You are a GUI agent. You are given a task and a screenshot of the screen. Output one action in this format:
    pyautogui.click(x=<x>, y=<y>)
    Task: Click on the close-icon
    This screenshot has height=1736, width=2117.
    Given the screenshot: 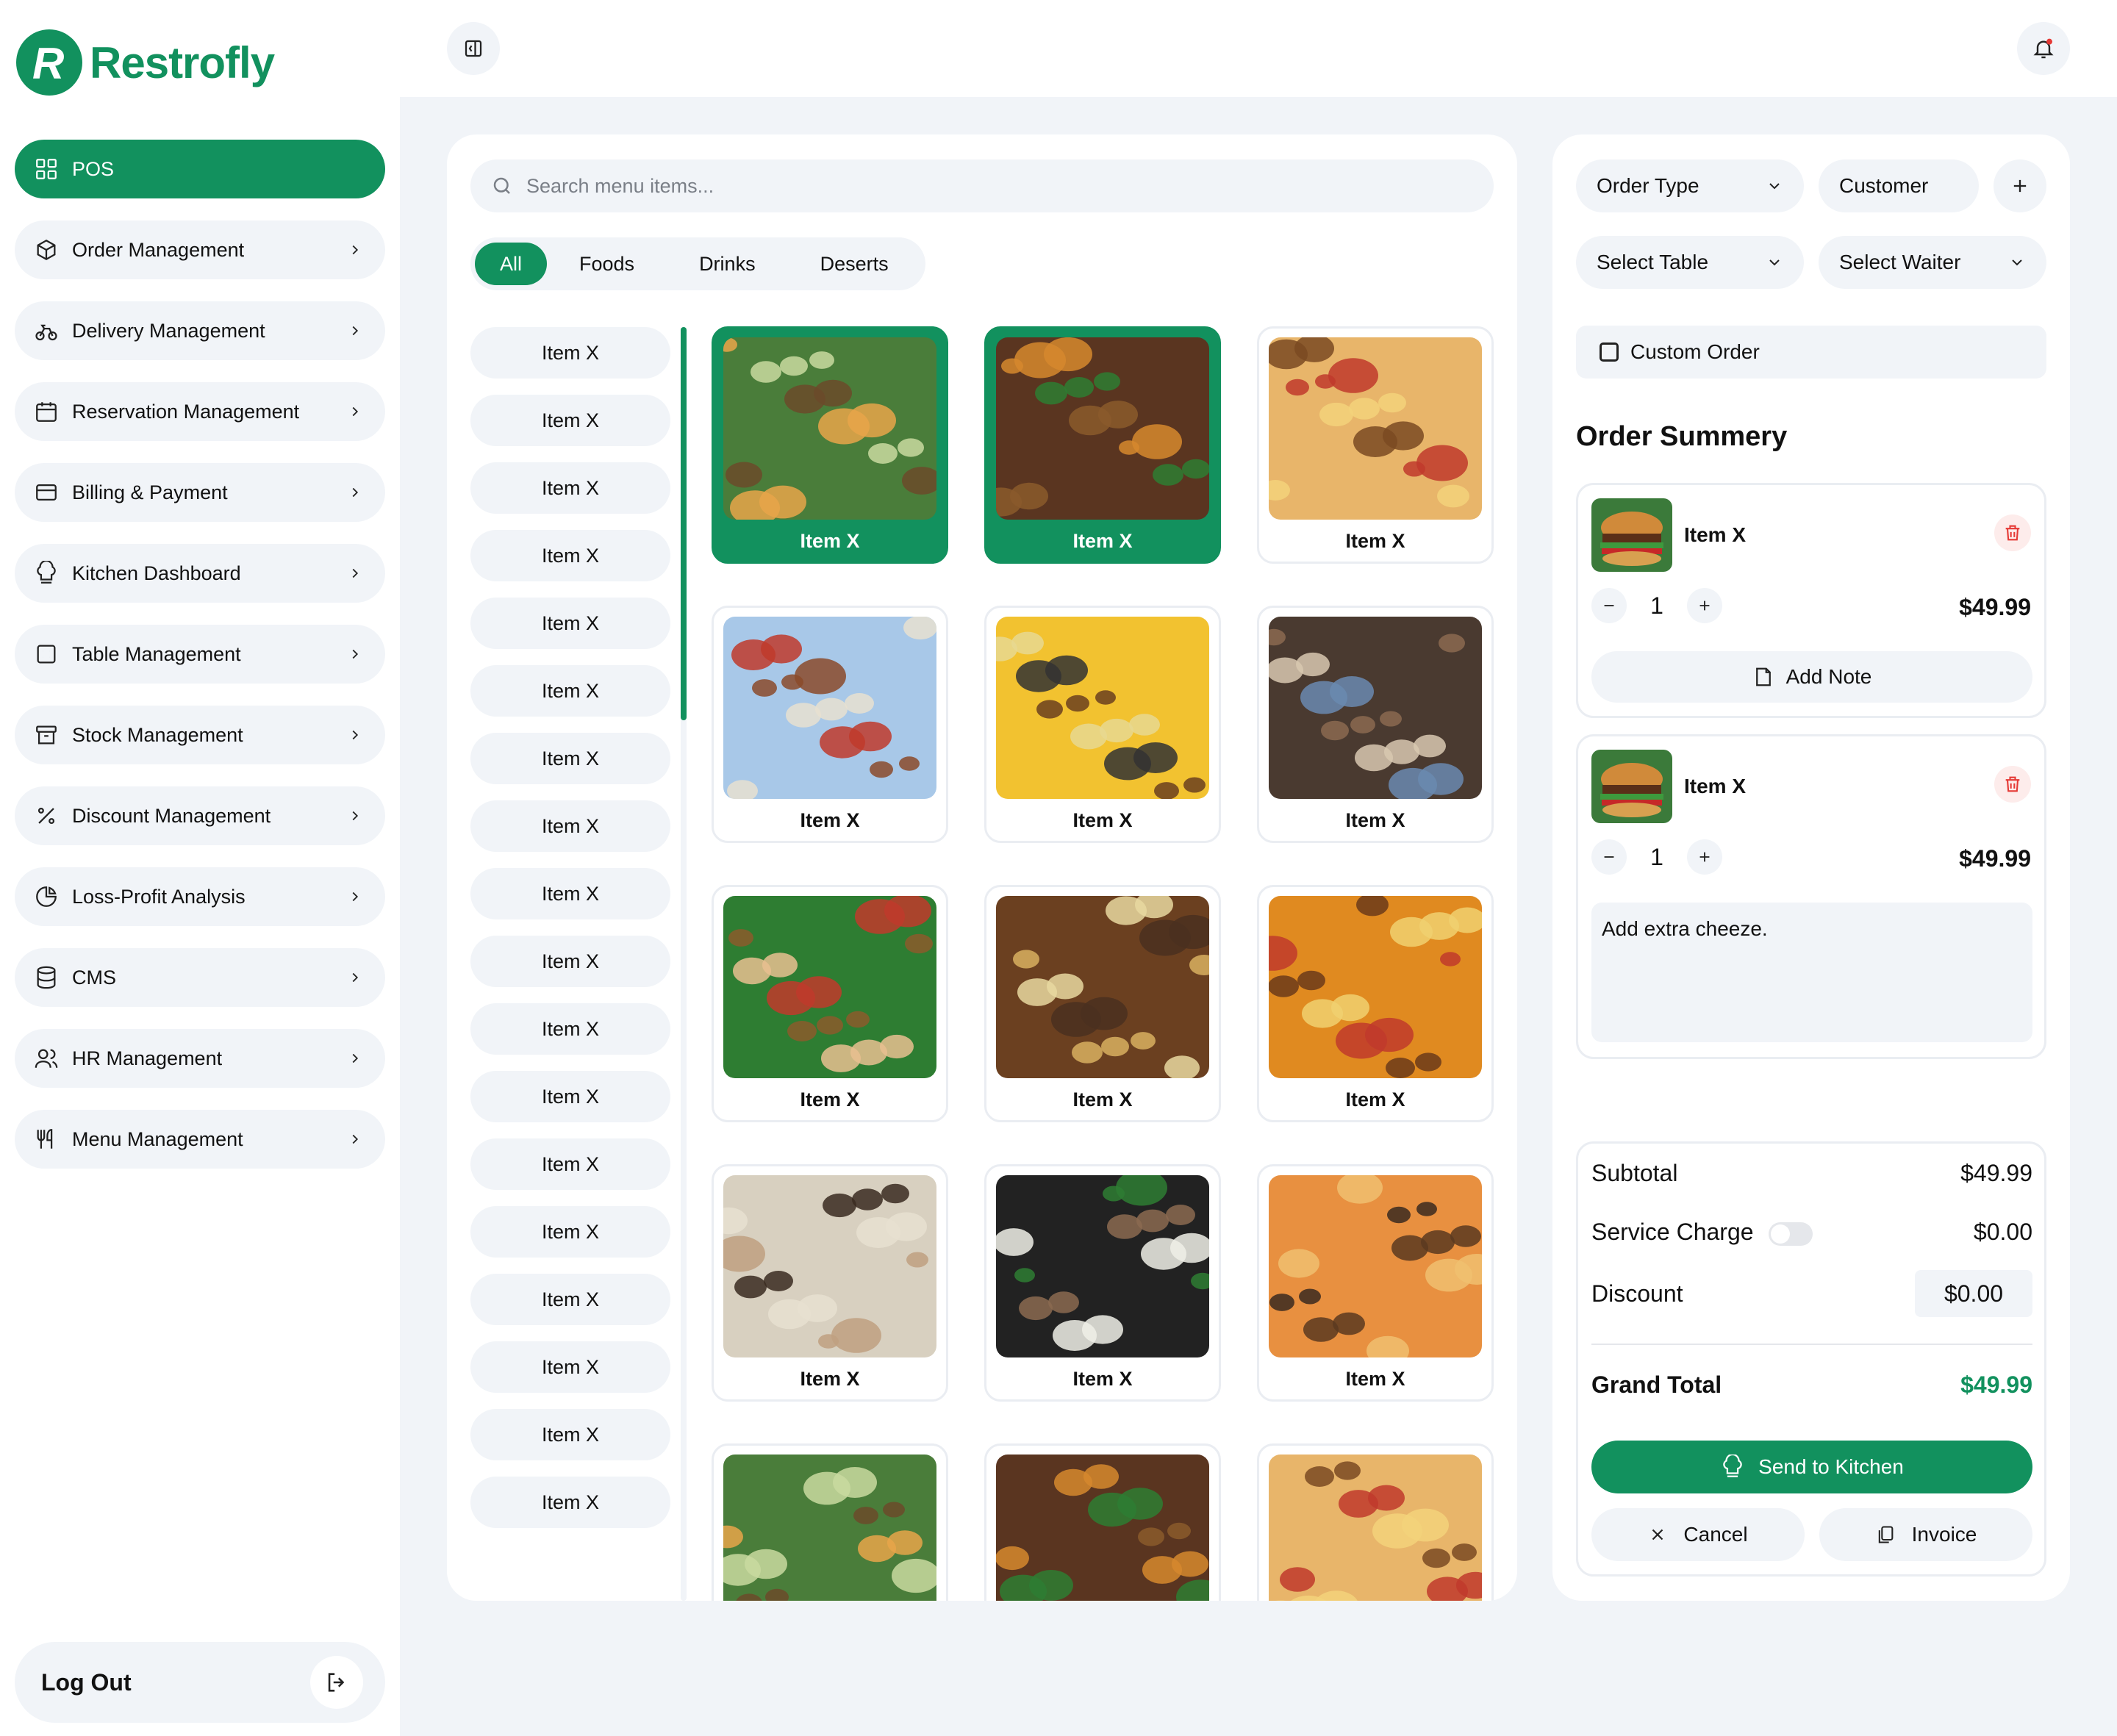 What is the action you would take?
    pyautogui.click(x=1657, y=1534)
    